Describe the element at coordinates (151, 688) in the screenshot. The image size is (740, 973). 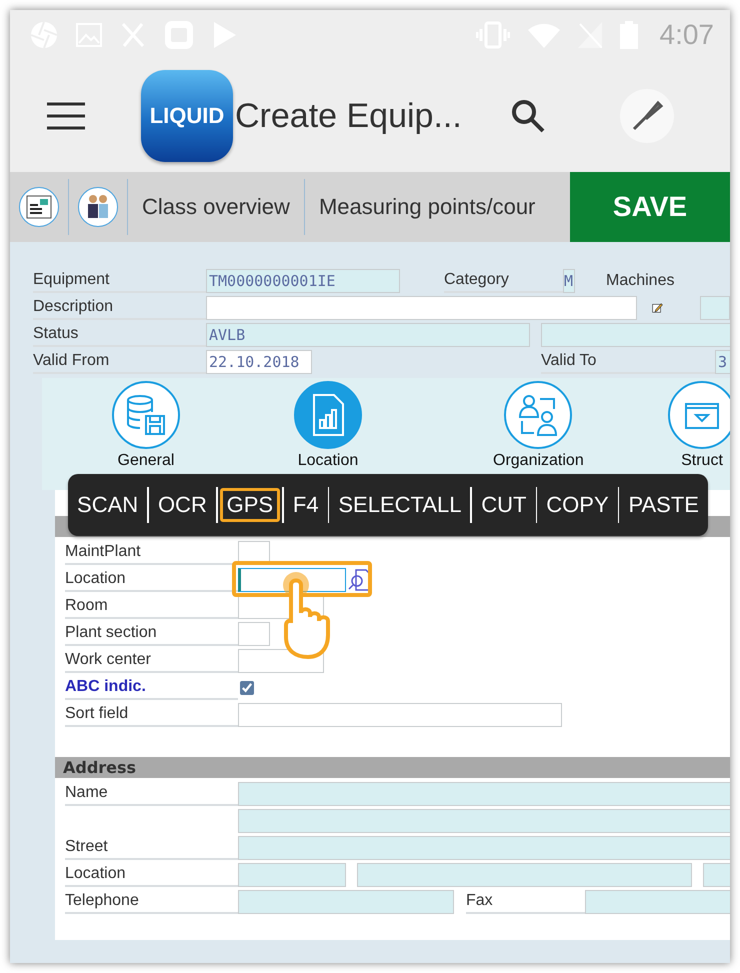
I see `field-label: ABC indic.` at that location.